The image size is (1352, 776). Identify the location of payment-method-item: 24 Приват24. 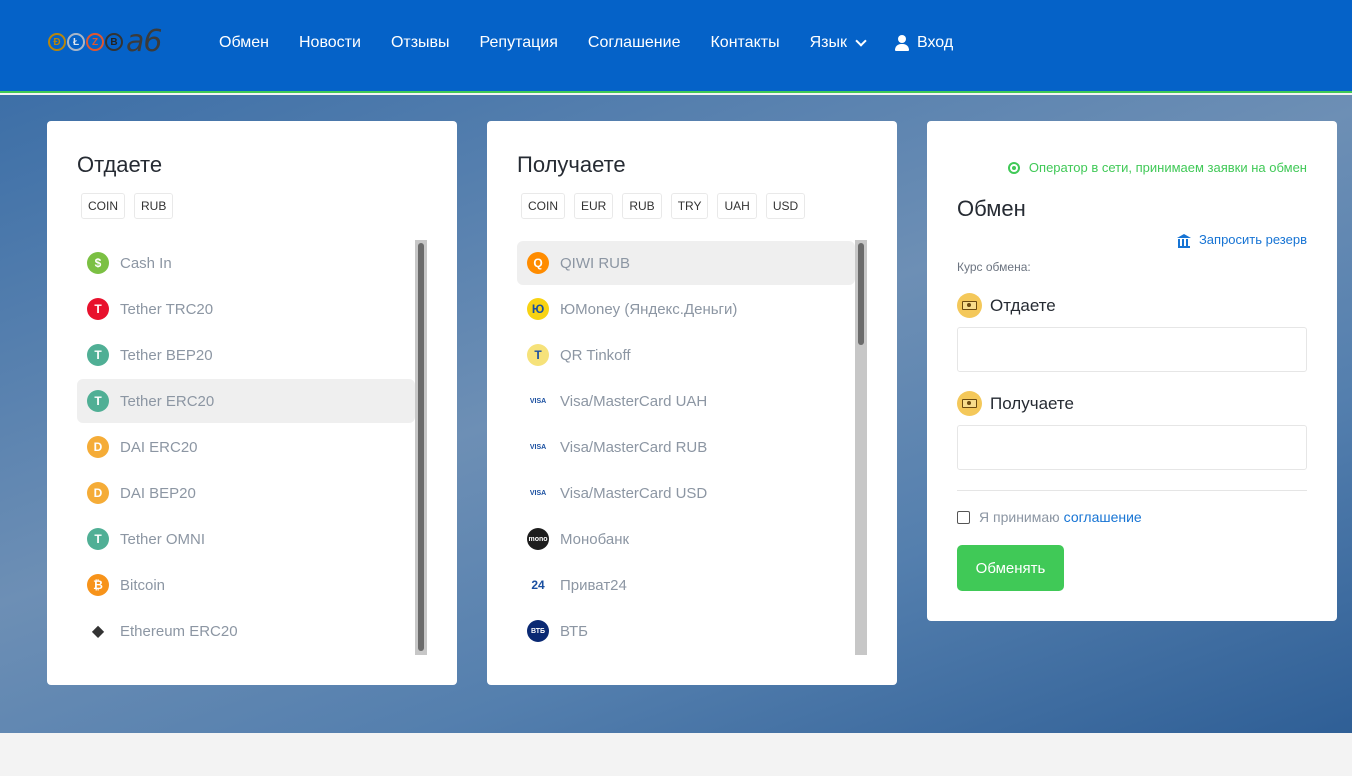
(686, 585).